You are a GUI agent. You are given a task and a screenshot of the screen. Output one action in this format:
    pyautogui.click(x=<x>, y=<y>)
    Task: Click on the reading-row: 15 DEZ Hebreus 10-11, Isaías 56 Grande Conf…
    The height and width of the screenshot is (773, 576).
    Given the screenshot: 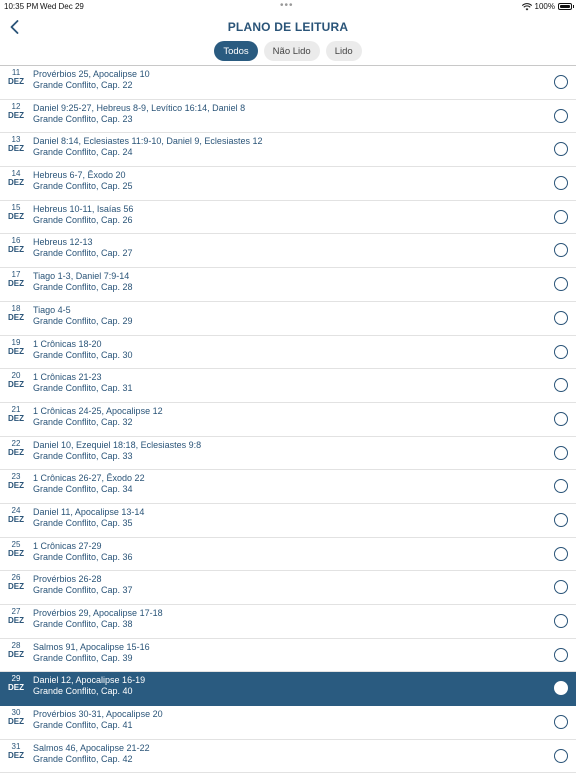 What is the action you would take?
    pyautogui.click(x=288, y=217)
    